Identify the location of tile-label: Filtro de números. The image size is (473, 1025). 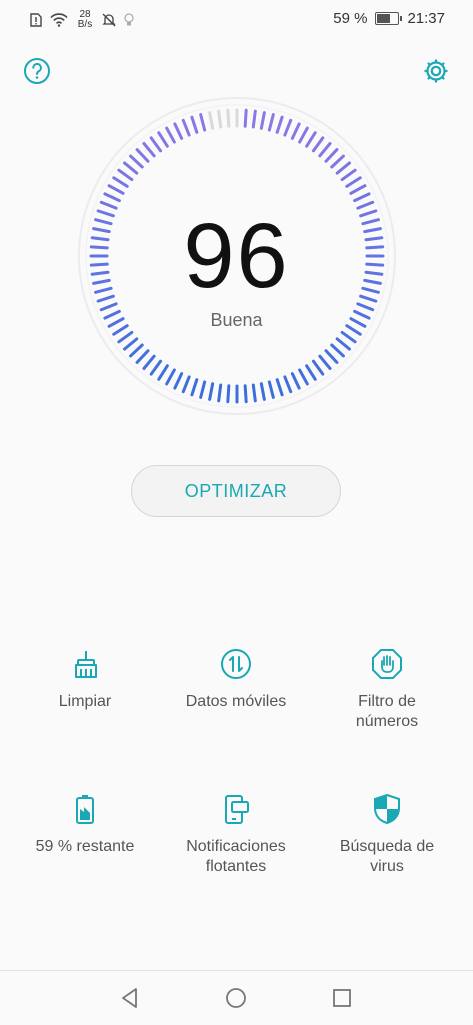
(387, 711).